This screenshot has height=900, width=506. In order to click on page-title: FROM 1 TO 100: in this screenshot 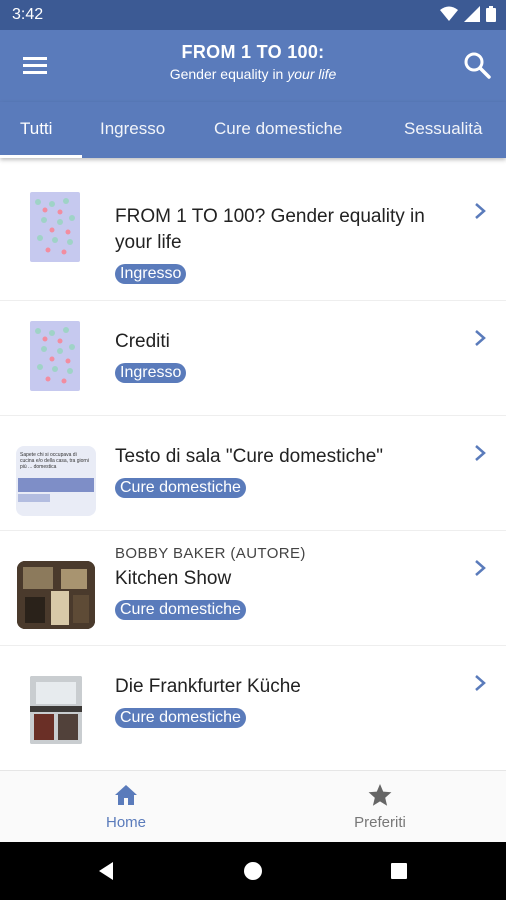, I will do `click(253, 52)`.